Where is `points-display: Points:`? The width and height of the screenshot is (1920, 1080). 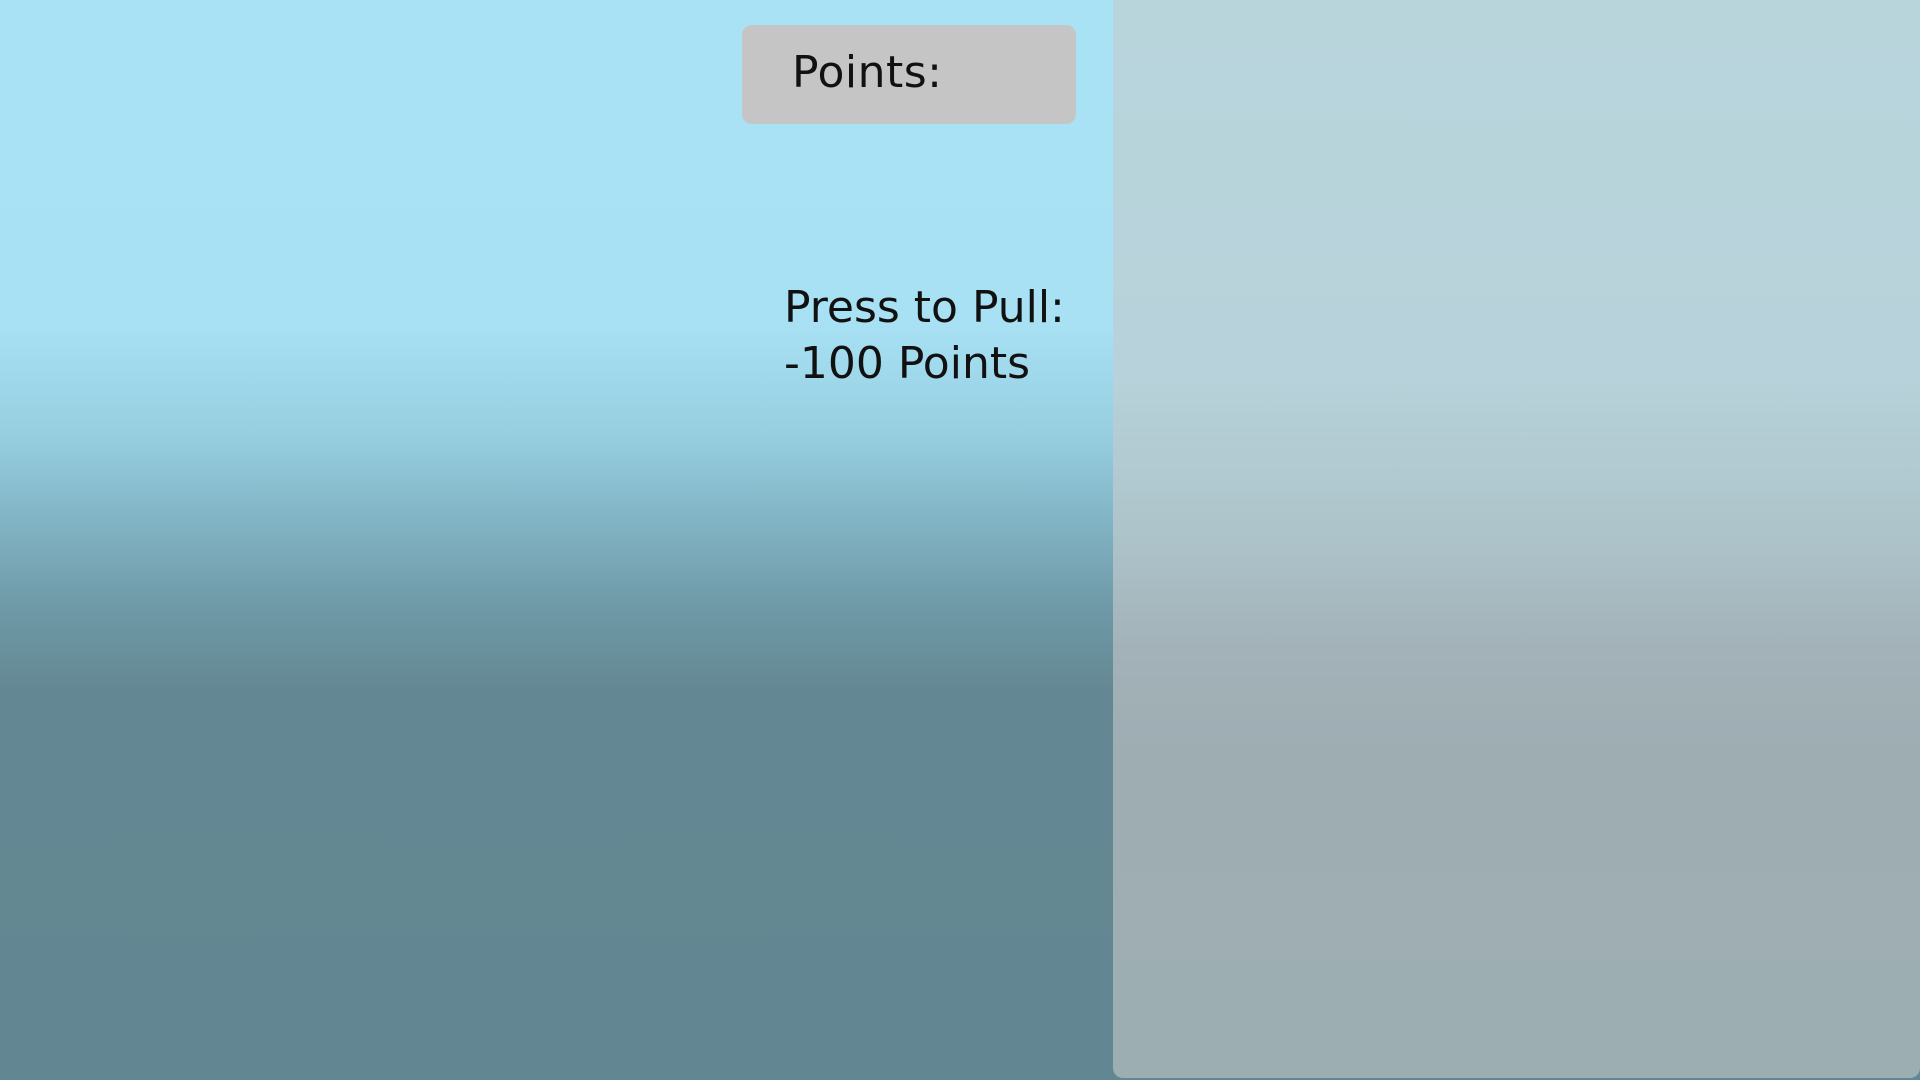
points-display: Points: is located at coordinates (909, 74).